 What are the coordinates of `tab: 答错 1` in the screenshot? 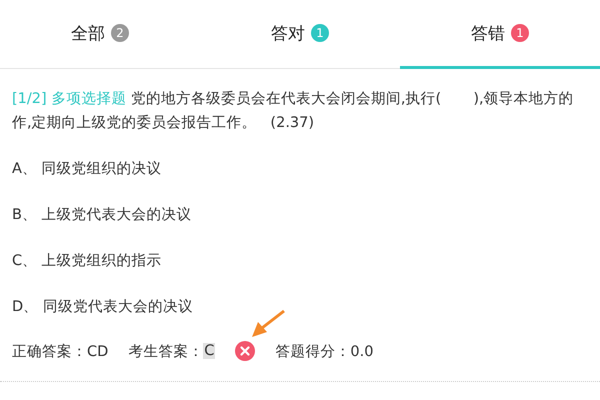 It's located at (500, 34).